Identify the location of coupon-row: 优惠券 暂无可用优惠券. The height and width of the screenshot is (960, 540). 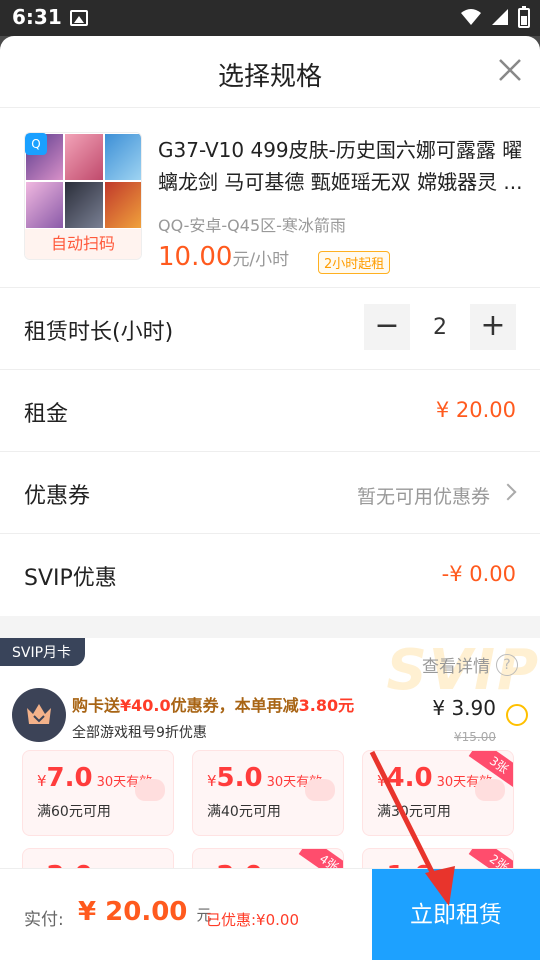
(270, 493).